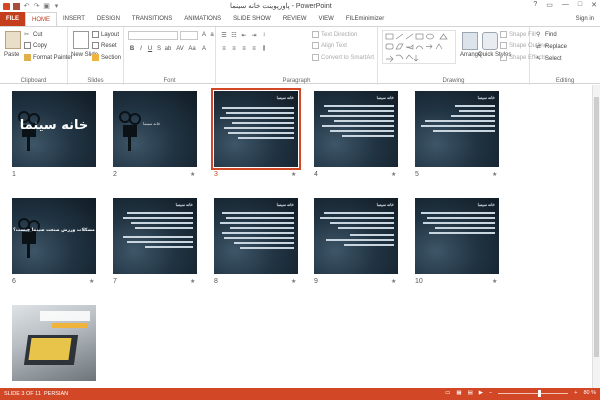 This screenshot has width=600, height=400. I want to click on tab-home: HOME, so click(41, 19).